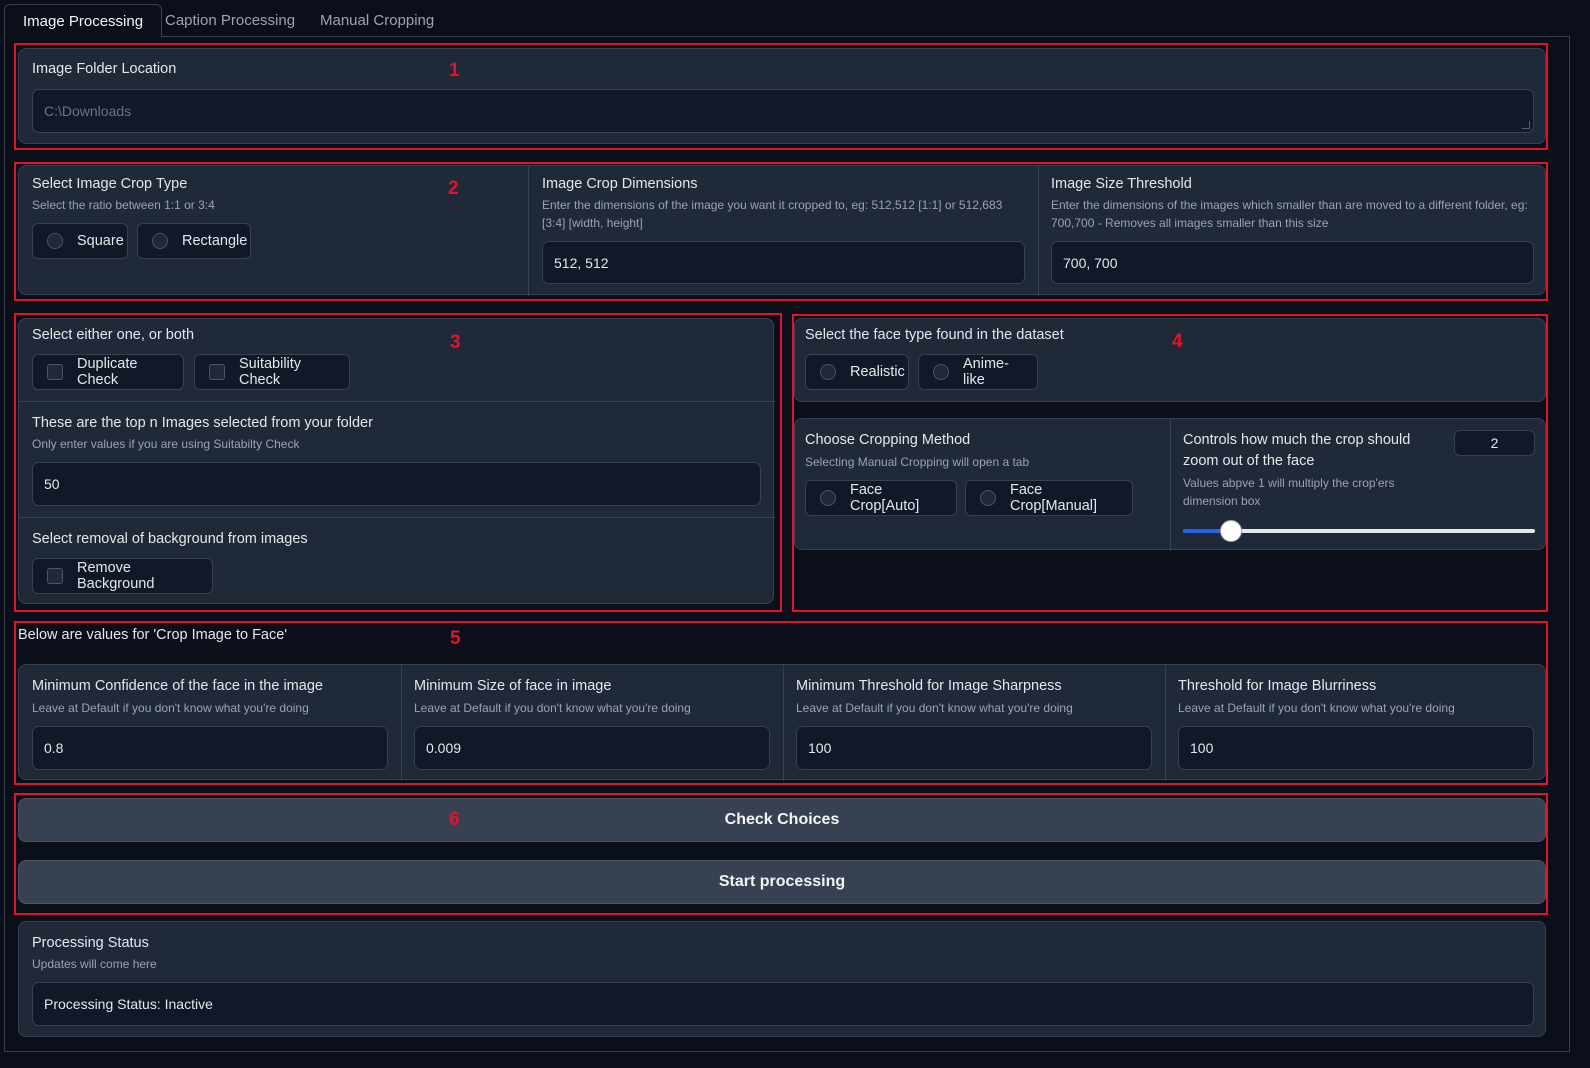 The image size is (1590, 1068). Describe the element at coordinates (455, 342) in the screenshot. I see `marker-3: 3` at that location.